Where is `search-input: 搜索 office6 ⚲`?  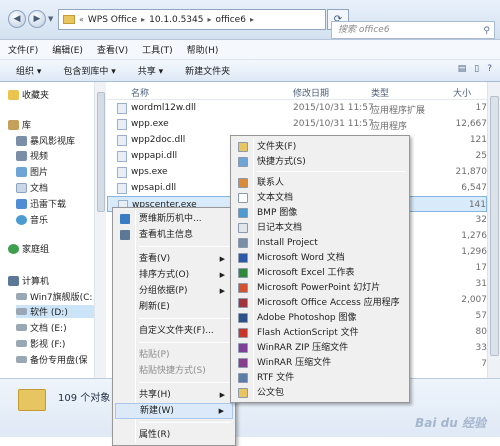
search-input: 搜索 office6 ⚲ is located at coordinates (413, 30).